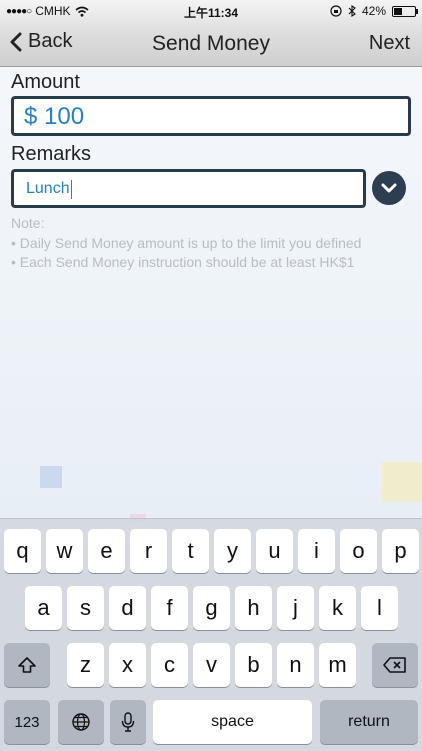 This screenshot has width=422, height=751. Describe the element at coordinates (336, 11) in the screenshot. I see `rotation-lock-icon` at that location.